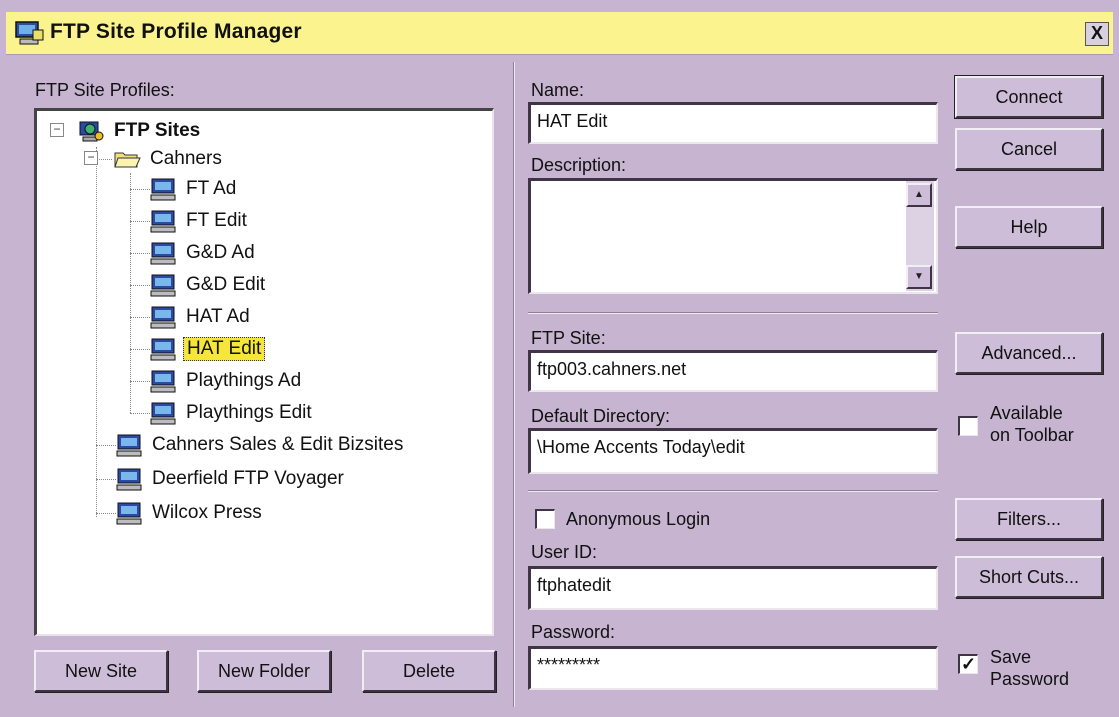  What do you see at coordinates (29, 33) in the screenshot?
I see `app-computer-icon` at bounding box center [29, 33].